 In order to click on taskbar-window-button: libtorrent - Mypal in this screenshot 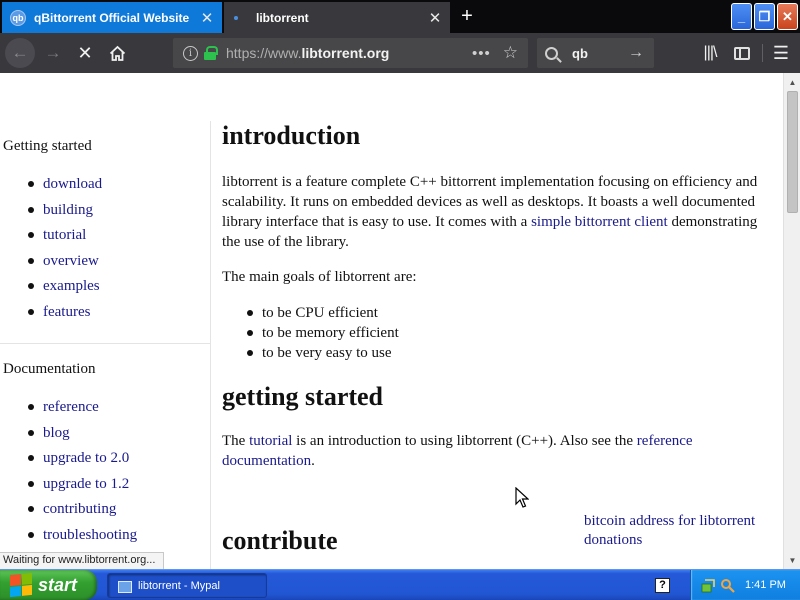, I will do `click(187, 585)`.